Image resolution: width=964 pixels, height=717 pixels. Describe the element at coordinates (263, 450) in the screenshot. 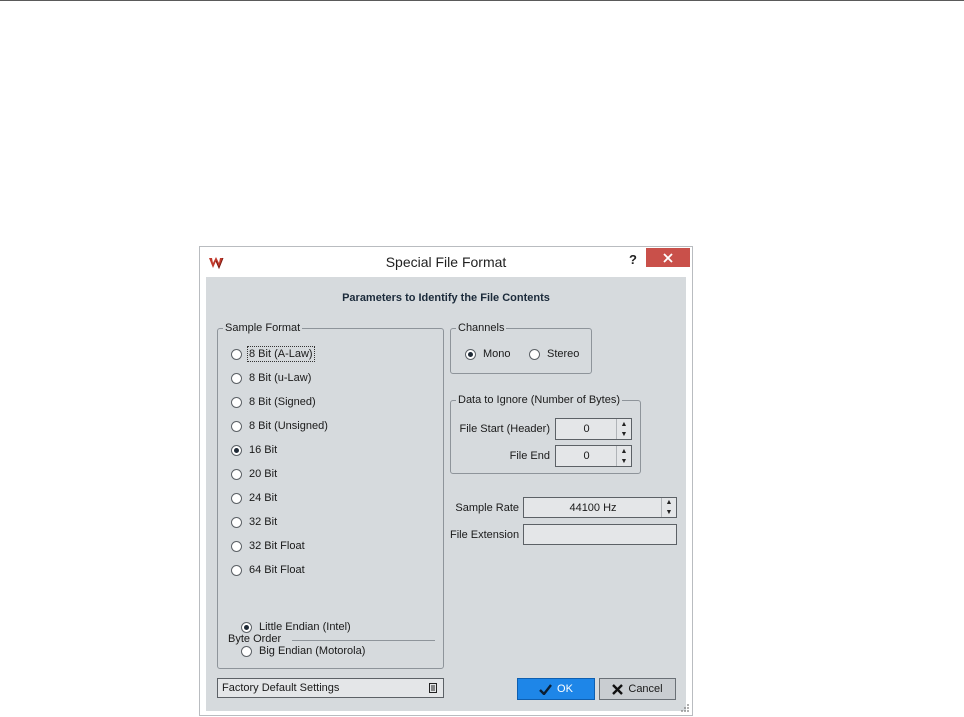

I see `radio-label: 16 Bit` at that location.